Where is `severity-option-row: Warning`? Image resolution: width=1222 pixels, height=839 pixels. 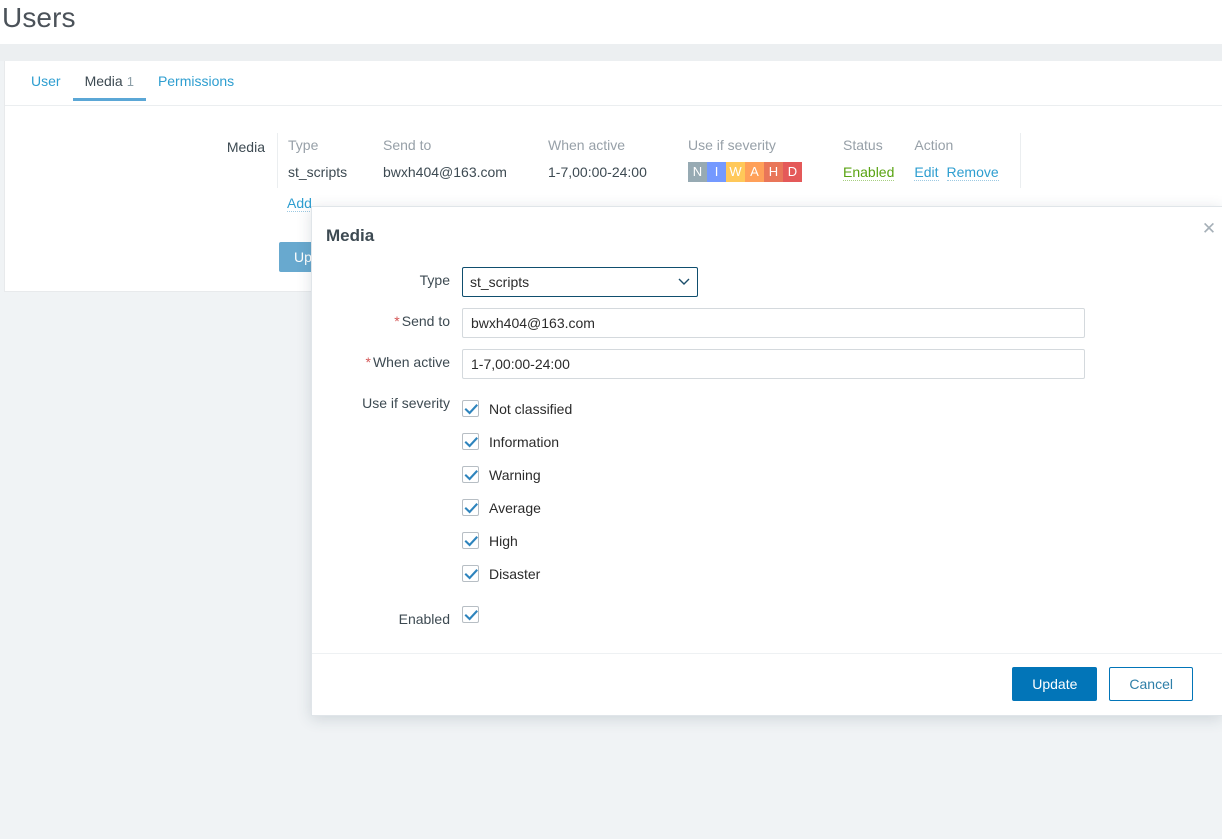
severity-option-row: Warning is located at coordinates (517, 474).